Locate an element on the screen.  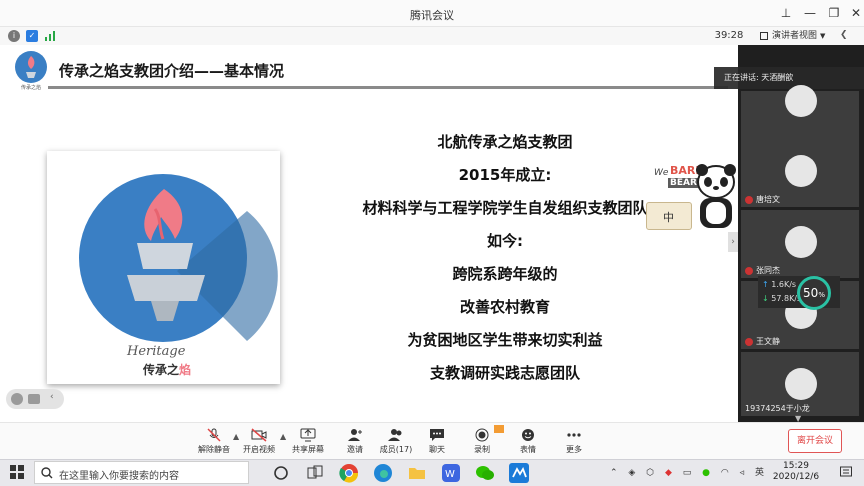
wechat-icon is located at coordinates (485, 473).